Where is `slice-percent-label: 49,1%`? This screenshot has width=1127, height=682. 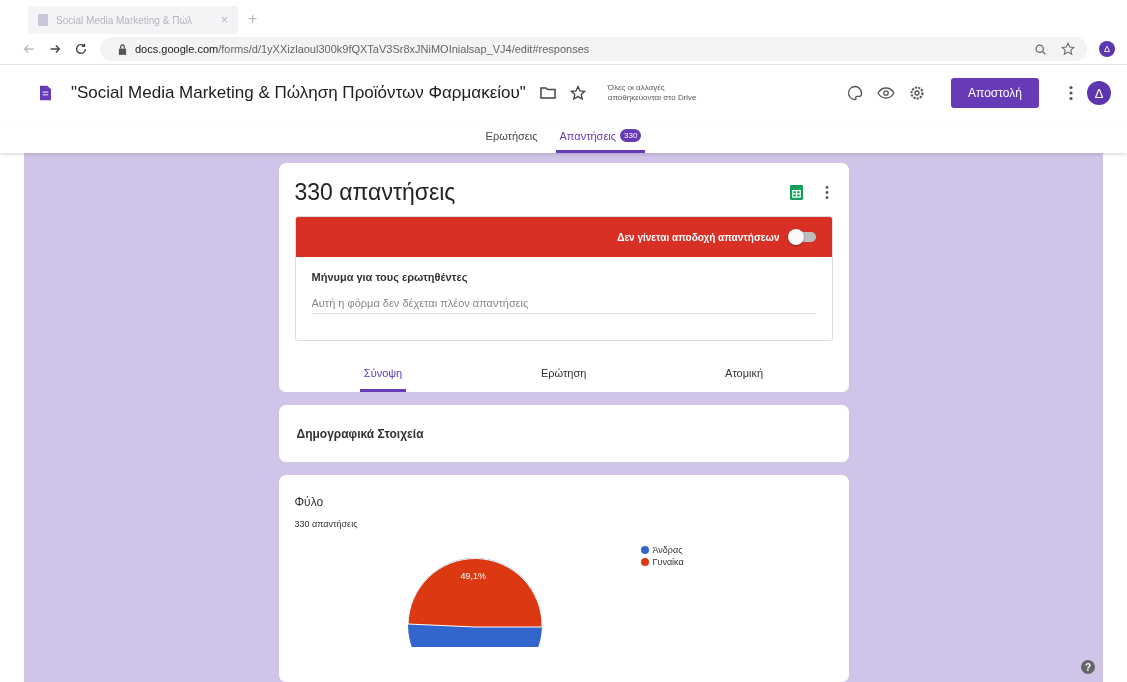
slice-percent-label: 49,1% is located at coordinates (473, 576).